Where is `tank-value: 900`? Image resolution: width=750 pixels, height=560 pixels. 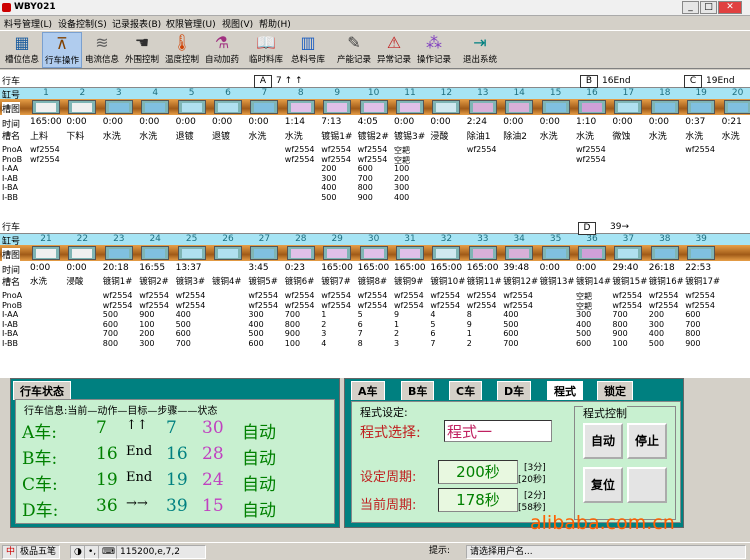
tank-value: 900 is located at coordinates (365, 197).